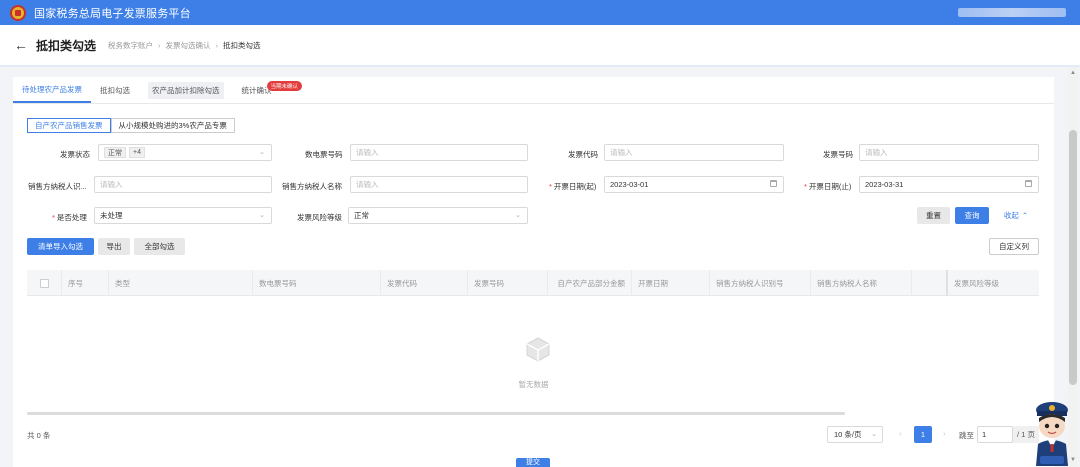  What do you see at coordinates (66, 45) in the screenshot?
I see `page-title: 抵扣类勾选` at bounding box center [66, 45].